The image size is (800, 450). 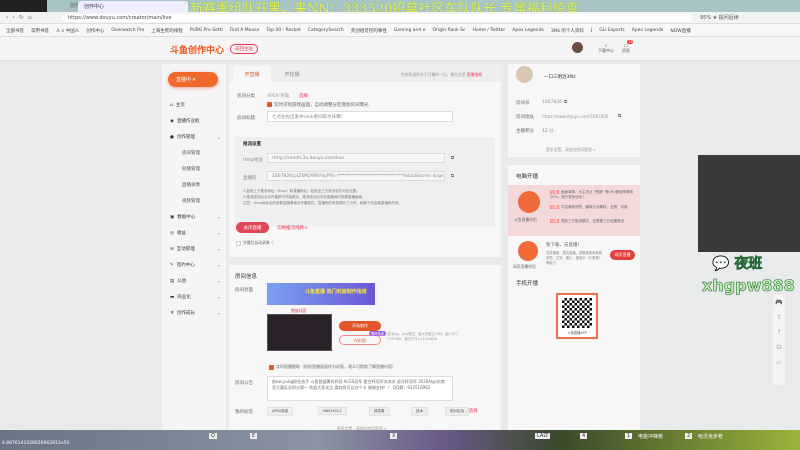 I want to click on url-input: https://www.douyu.com/creator/main/live, so click(x=377, y=18).